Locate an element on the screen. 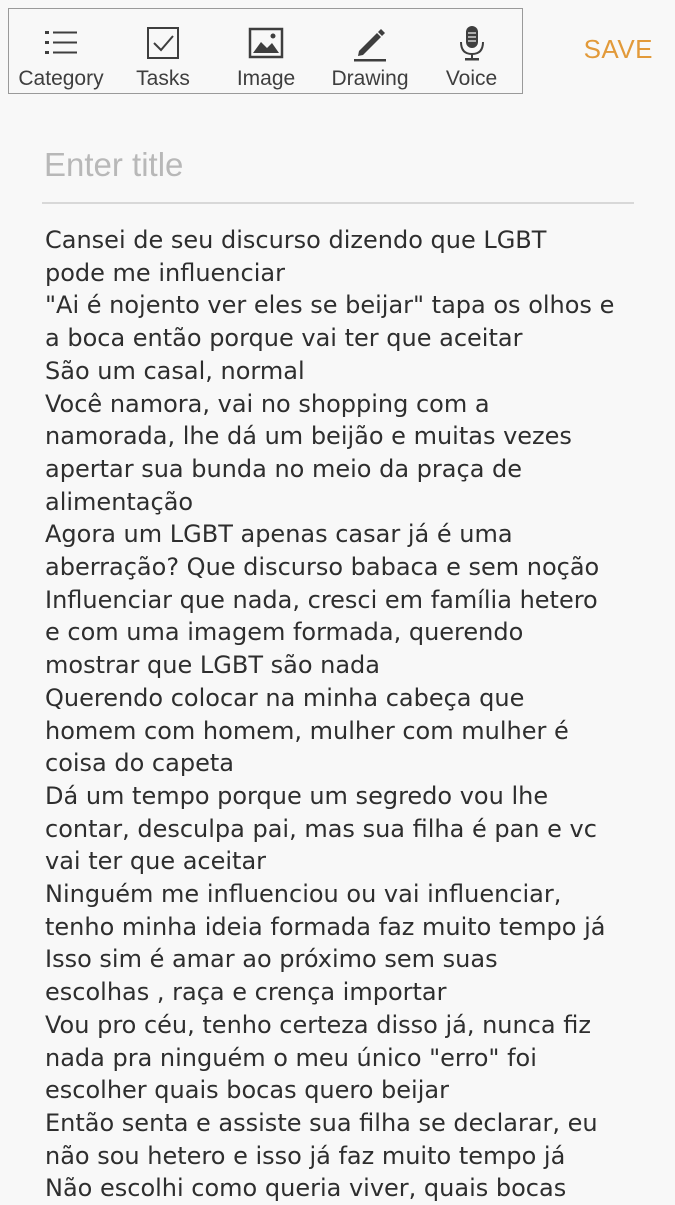 The width and height of the screenshot is (675, 1205). body-line: Você namora, vai no shopping com a is located at coordinates (267, 403).